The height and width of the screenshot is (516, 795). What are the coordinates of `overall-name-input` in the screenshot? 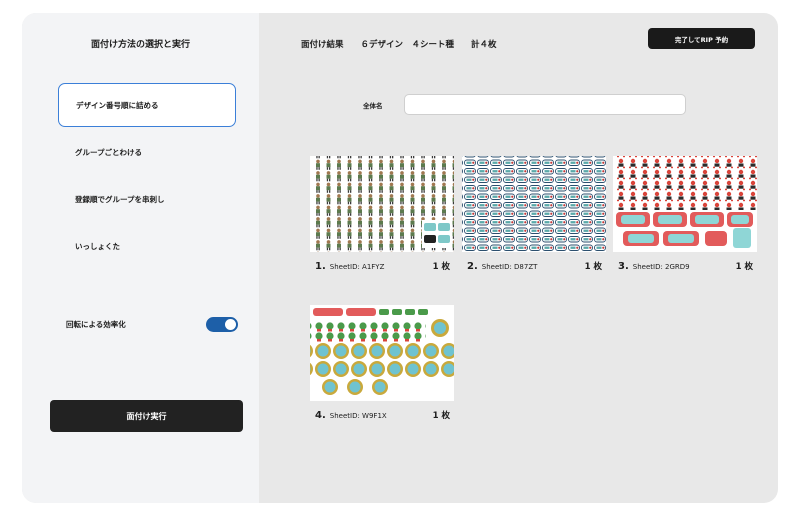 It's located at (545, 104).